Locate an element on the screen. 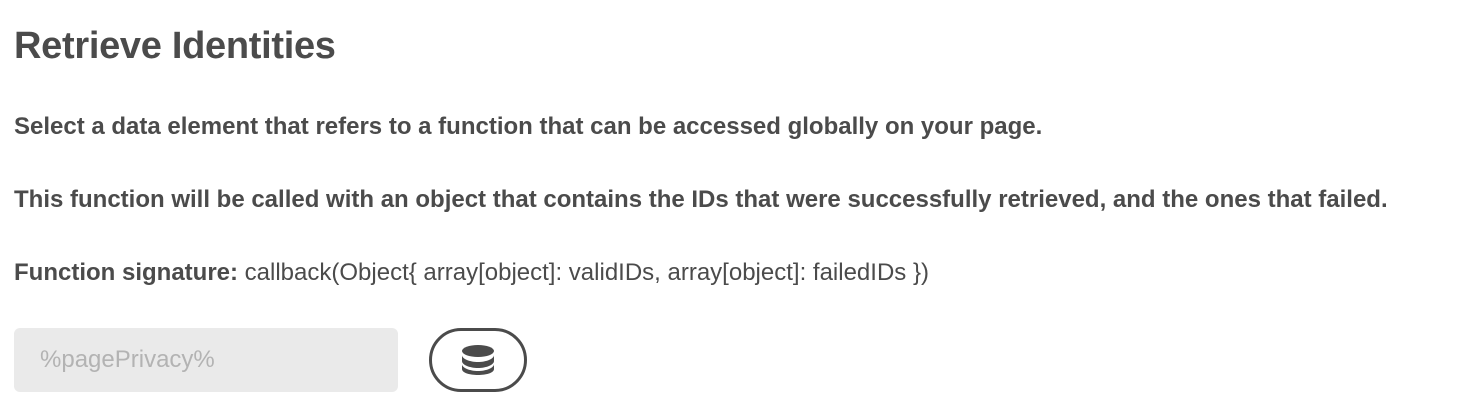 The width and height of the screenshot is (1472, 420). data-element-input is located at coordinates (206, 360).